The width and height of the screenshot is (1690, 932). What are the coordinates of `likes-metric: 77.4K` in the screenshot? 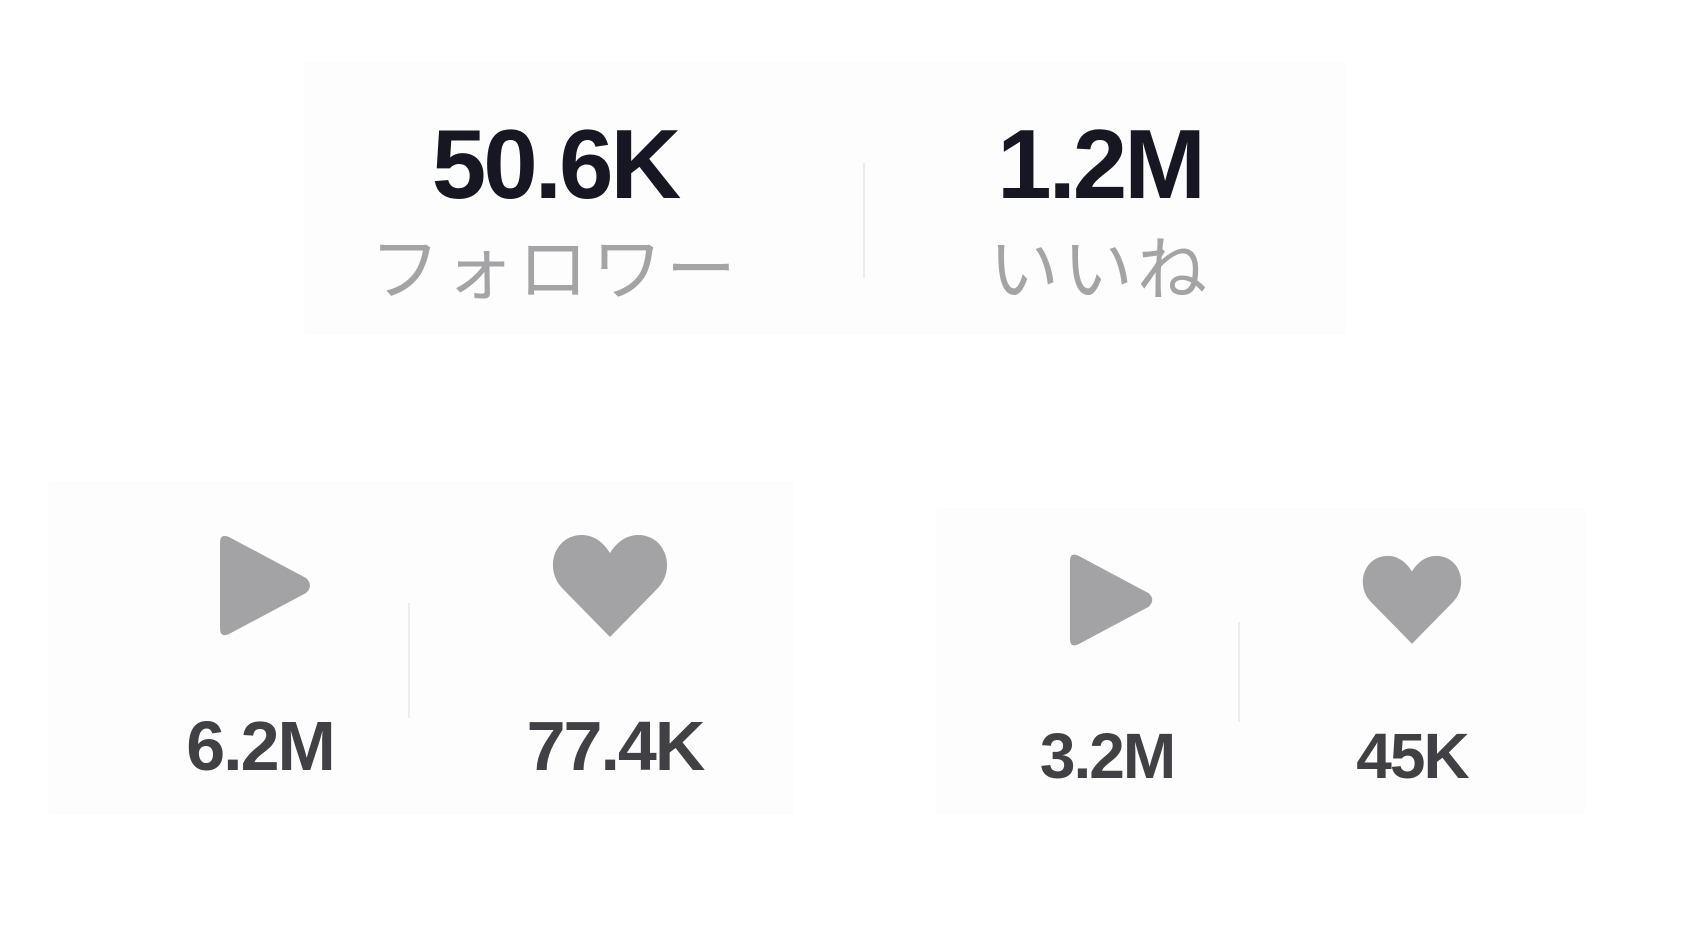 It's located at (615, 648).